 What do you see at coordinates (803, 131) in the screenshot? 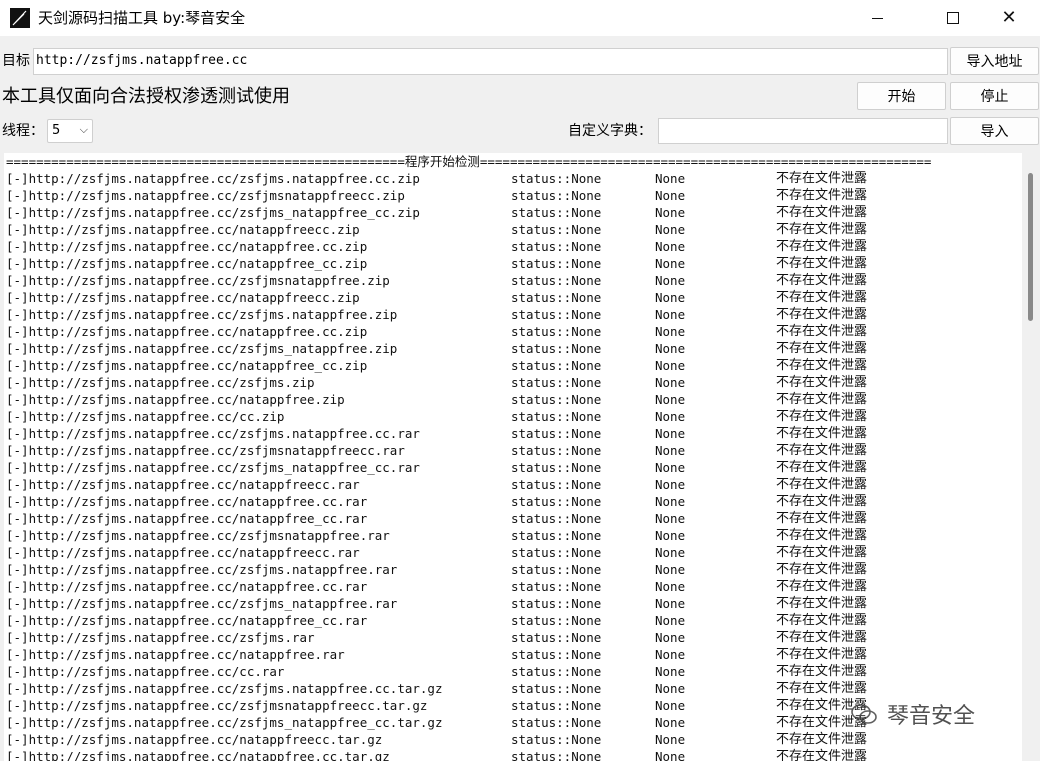
I see `custom-dict-input` at bounding box center [803, 131].